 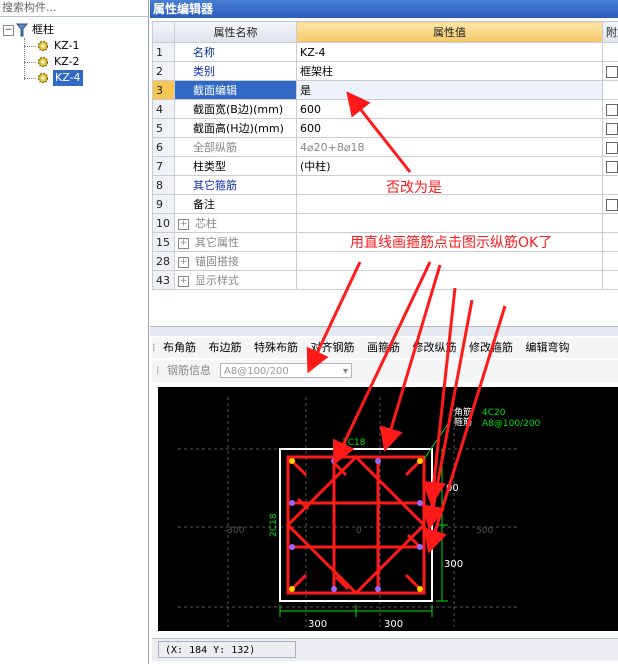 I want to click on arrow-to-section-edit, so click(x=379, y=132).